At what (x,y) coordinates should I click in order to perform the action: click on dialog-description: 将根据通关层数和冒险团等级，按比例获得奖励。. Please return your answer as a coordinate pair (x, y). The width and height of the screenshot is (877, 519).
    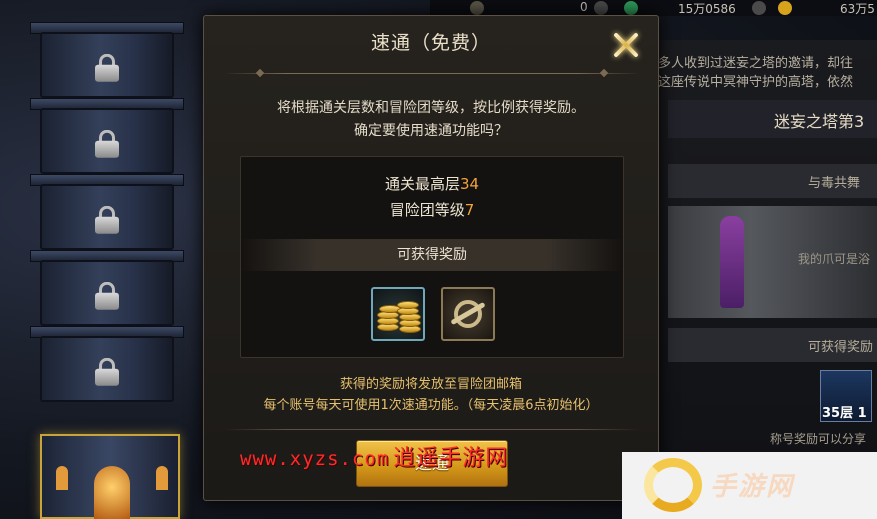
    Looking at the image, I should click on (431, 108).